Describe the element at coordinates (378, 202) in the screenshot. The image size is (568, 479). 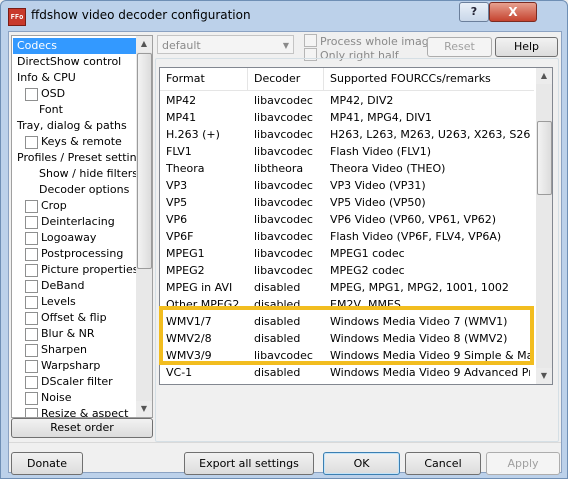
I see `codec-remarks-cell: VP5 Video (VP50)` at that location.